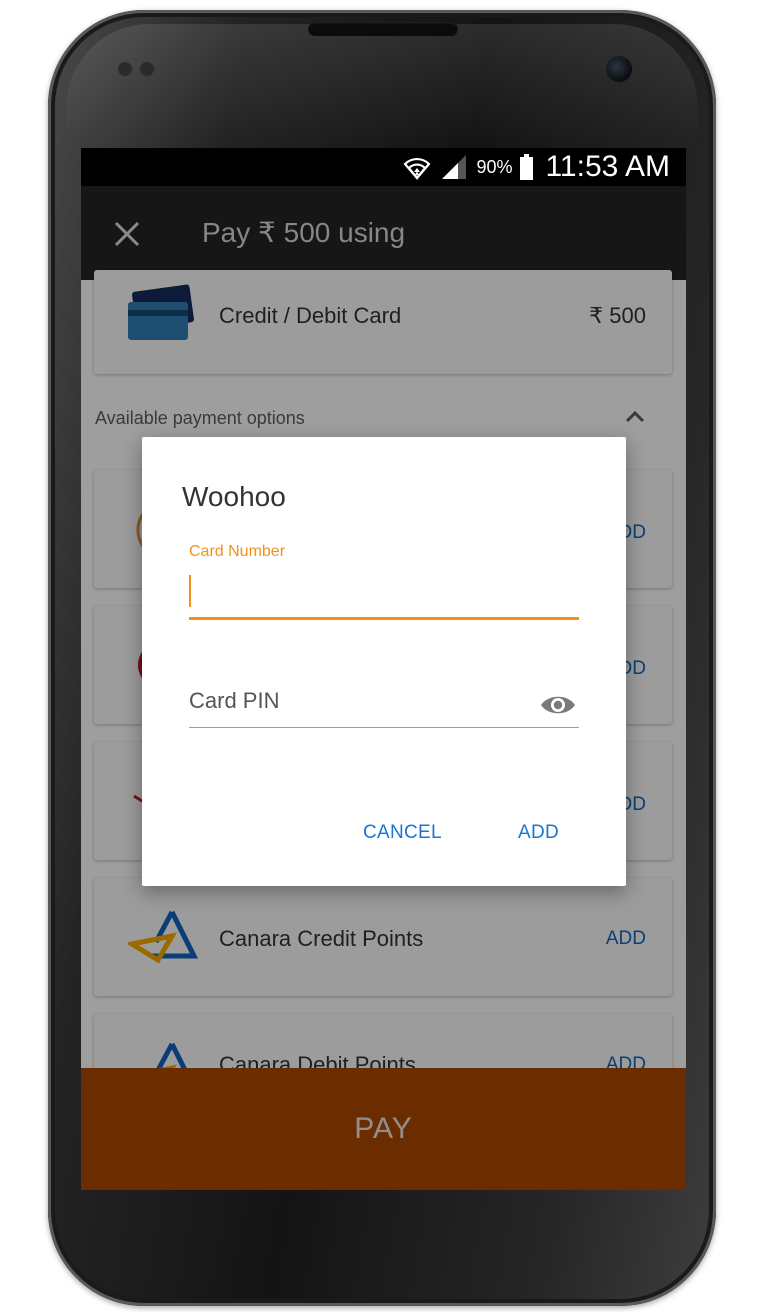  Describe the element at coordinates (384, 618) in the screenshot. I see `card-number-underline` at that location.